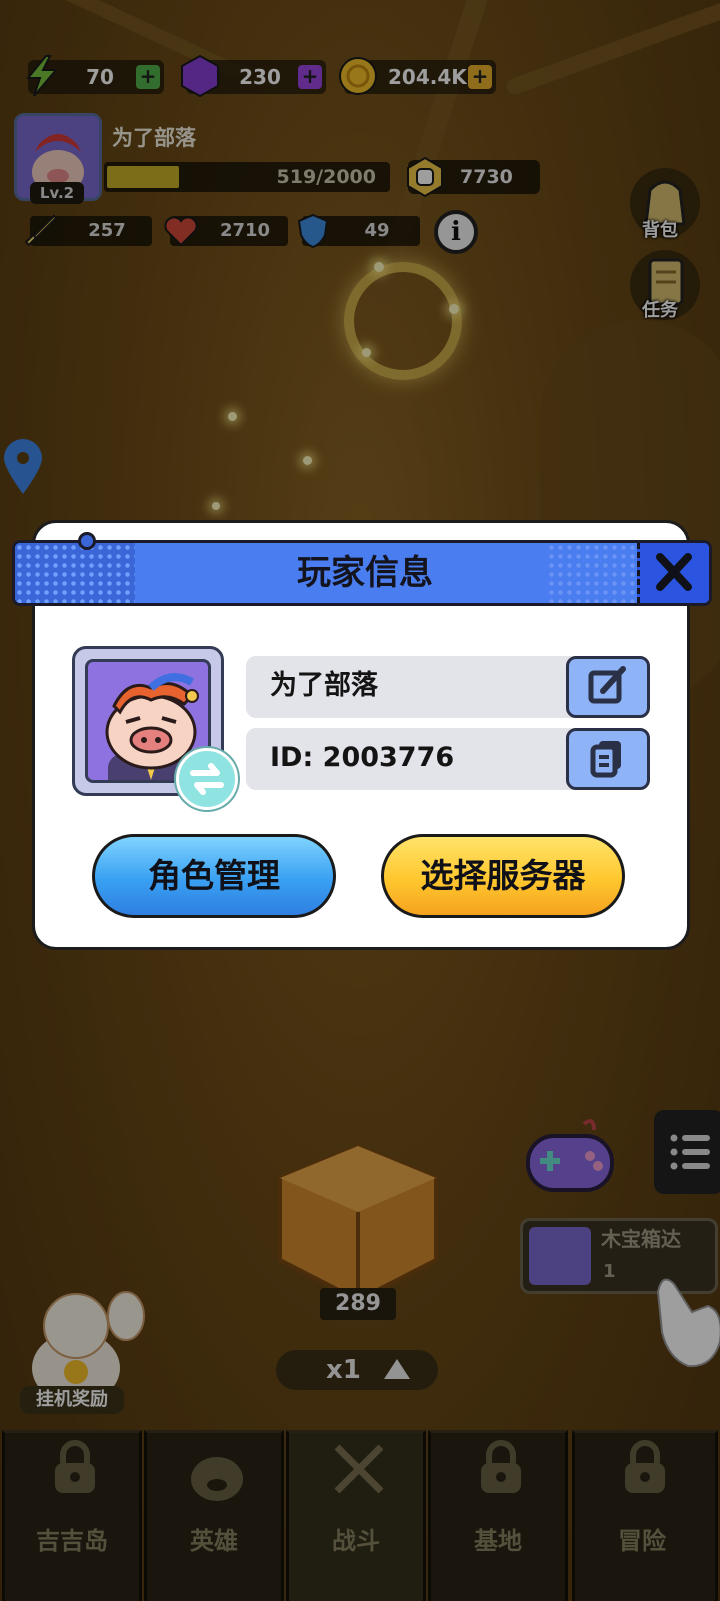 This screenshot has height=1601, width=720. Describe the element at coordinates (362, 757) in the screenshot. I see `player-id-value: ID: 2003776` at that location.